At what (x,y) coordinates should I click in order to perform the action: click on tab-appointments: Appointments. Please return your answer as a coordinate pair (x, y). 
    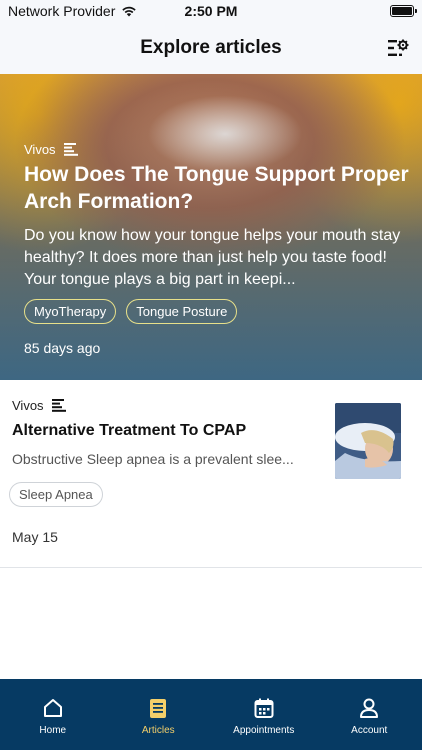
    Looking at the image, I should click on (264, 714).